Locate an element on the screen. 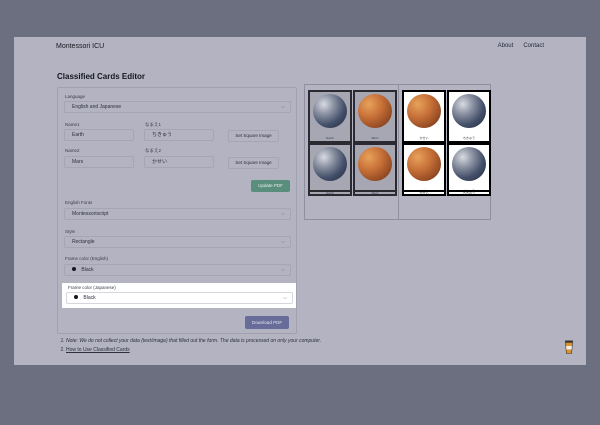  frame-en-label: Frame color (English) is located at coordinates (87, 258).